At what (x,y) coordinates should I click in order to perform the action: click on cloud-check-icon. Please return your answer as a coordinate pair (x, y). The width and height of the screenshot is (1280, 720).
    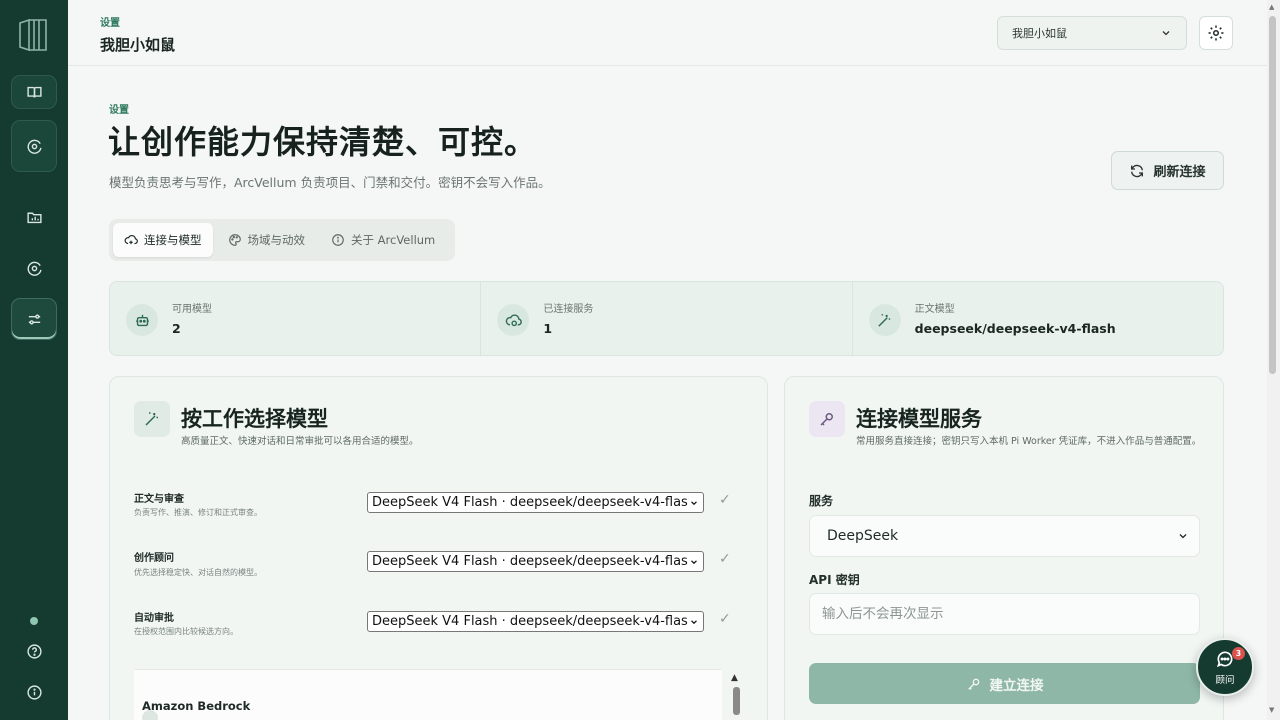
    Looking at the image, I should click on (513, 320).